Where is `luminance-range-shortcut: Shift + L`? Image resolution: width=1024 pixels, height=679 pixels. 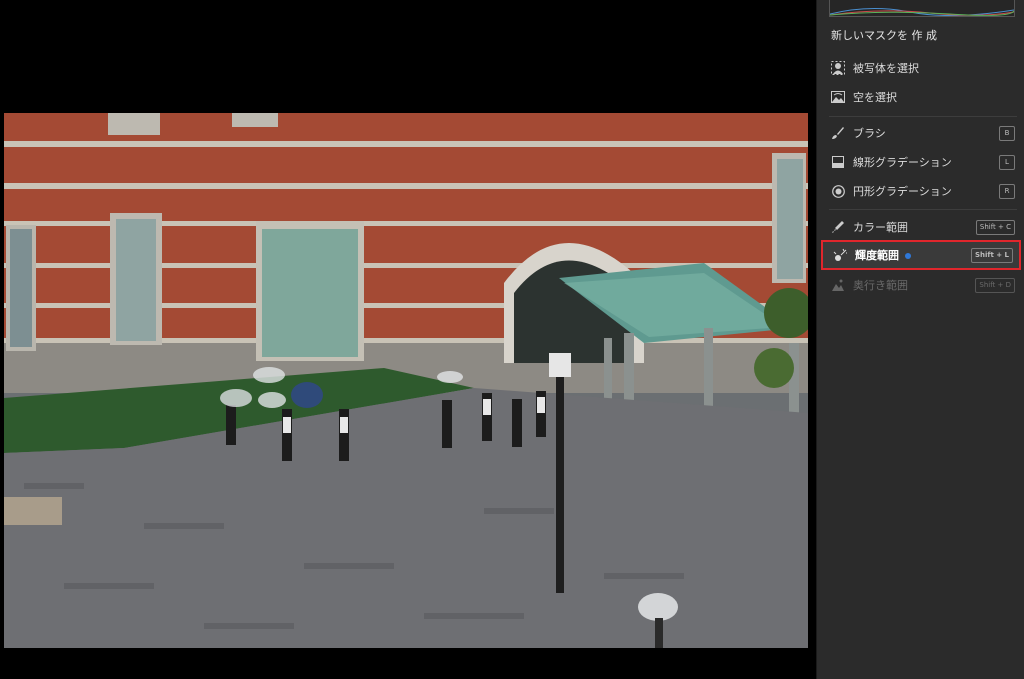
luminance-range-shortcut: Shift + L is located at coordinates (991, 255).